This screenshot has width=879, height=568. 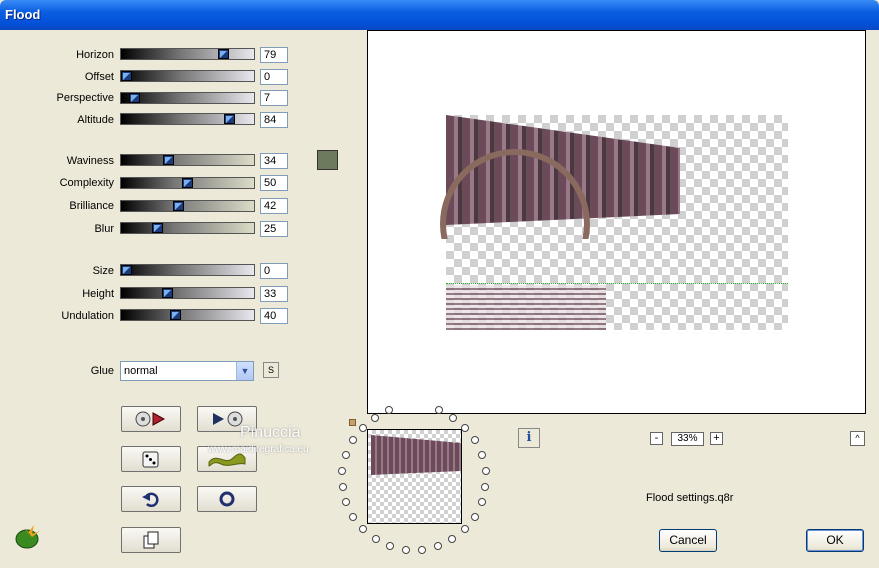 I want to click on perspective-label: Perspective, so click(x=85, y=98).